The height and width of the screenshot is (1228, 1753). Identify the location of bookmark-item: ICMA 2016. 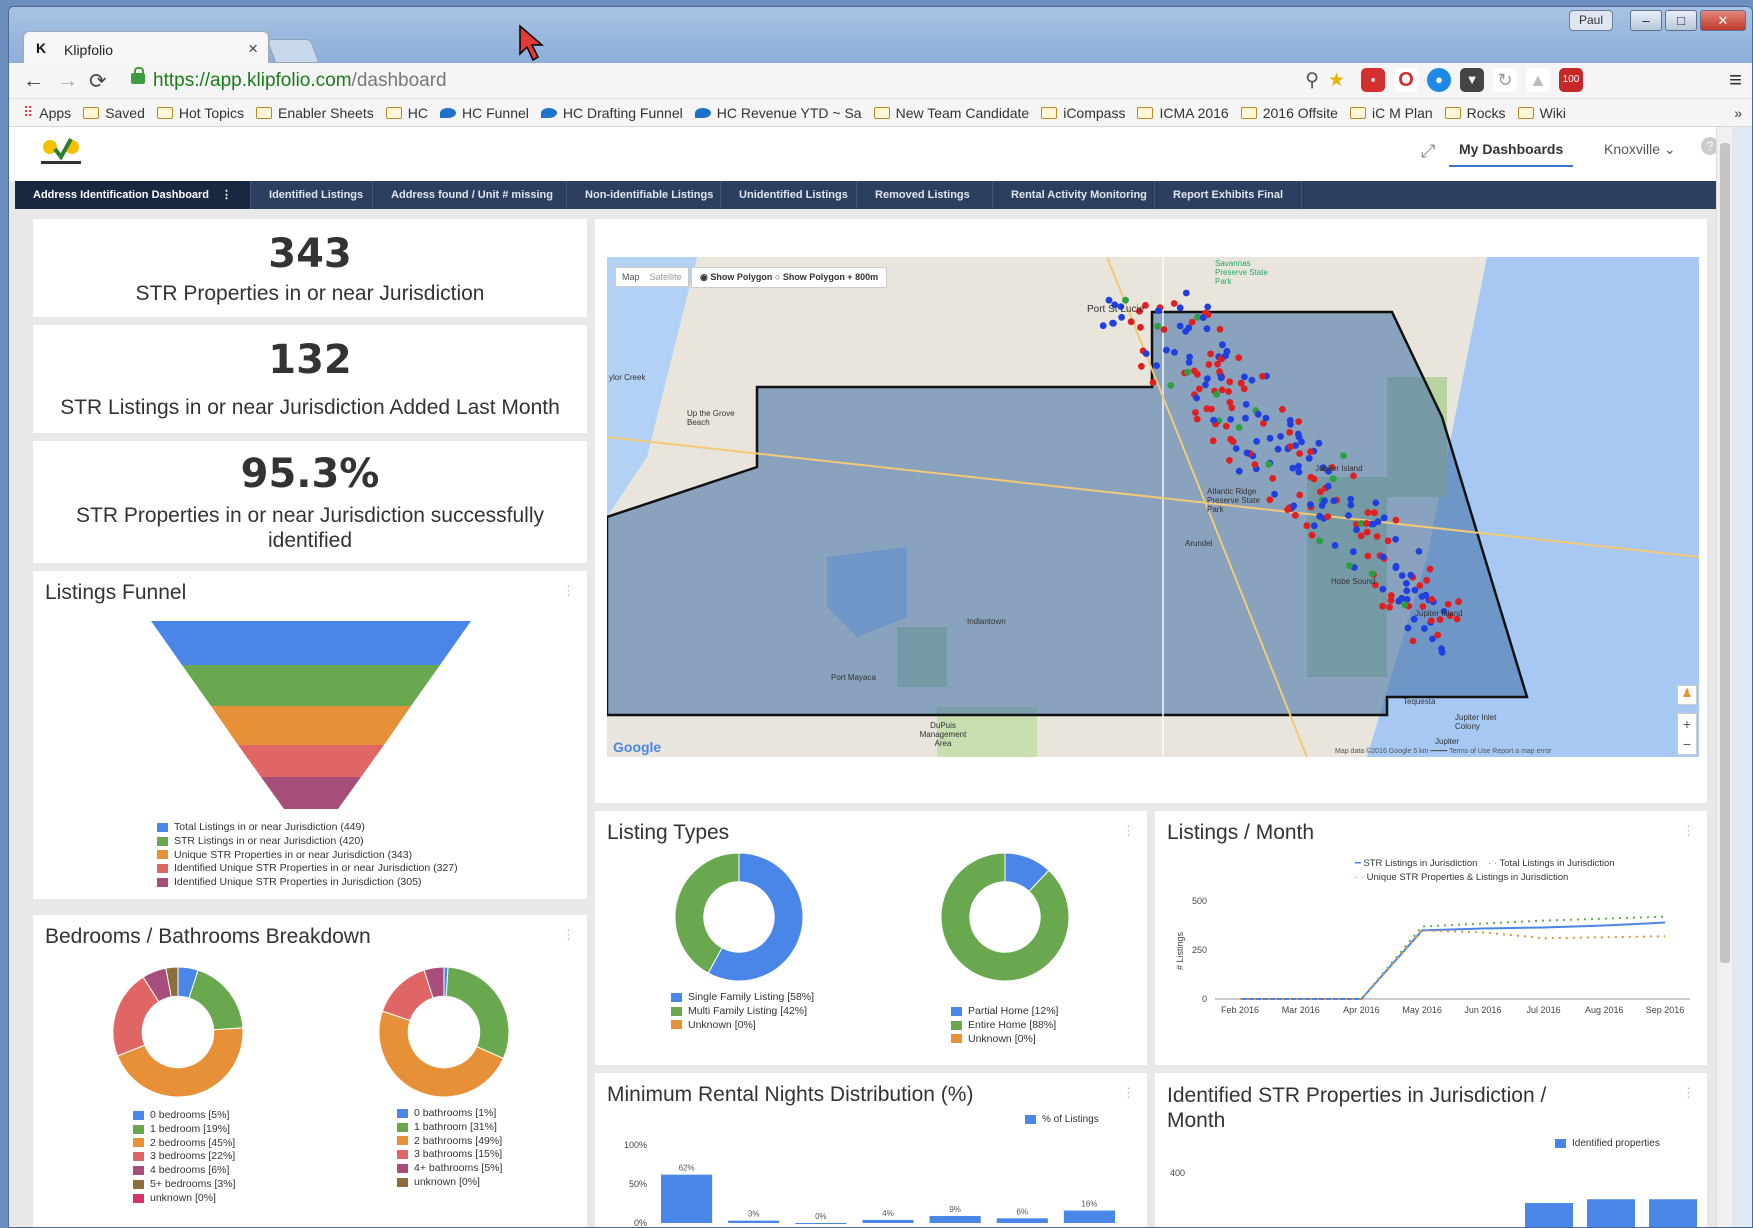
(1183, 113).